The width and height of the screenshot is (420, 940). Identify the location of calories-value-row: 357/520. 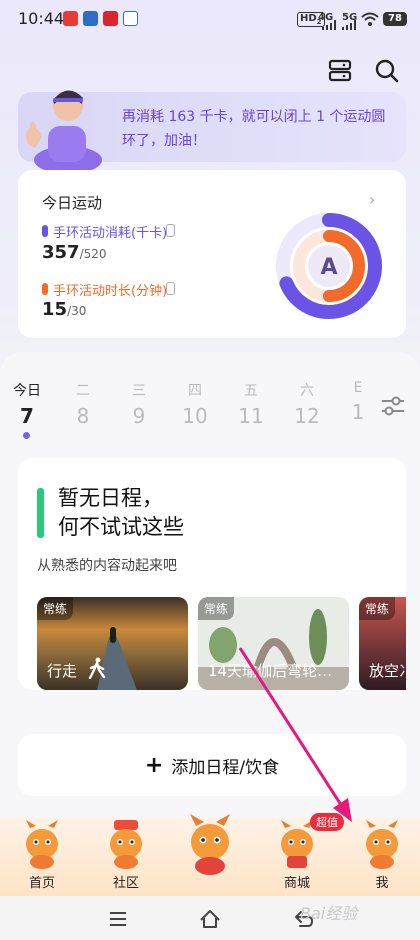
(74, 252).